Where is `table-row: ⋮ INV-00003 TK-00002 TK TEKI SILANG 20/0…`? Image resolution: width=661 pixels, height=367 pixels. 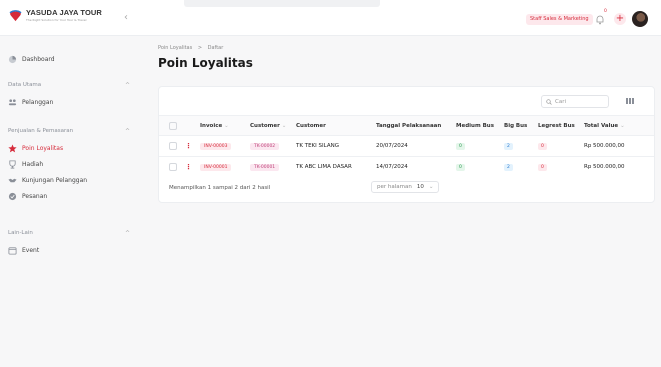 table-row: ⋮ INV-00003 TK-00002 TK TEKI SILANG 20/0… is located at coordinates (406, 146).